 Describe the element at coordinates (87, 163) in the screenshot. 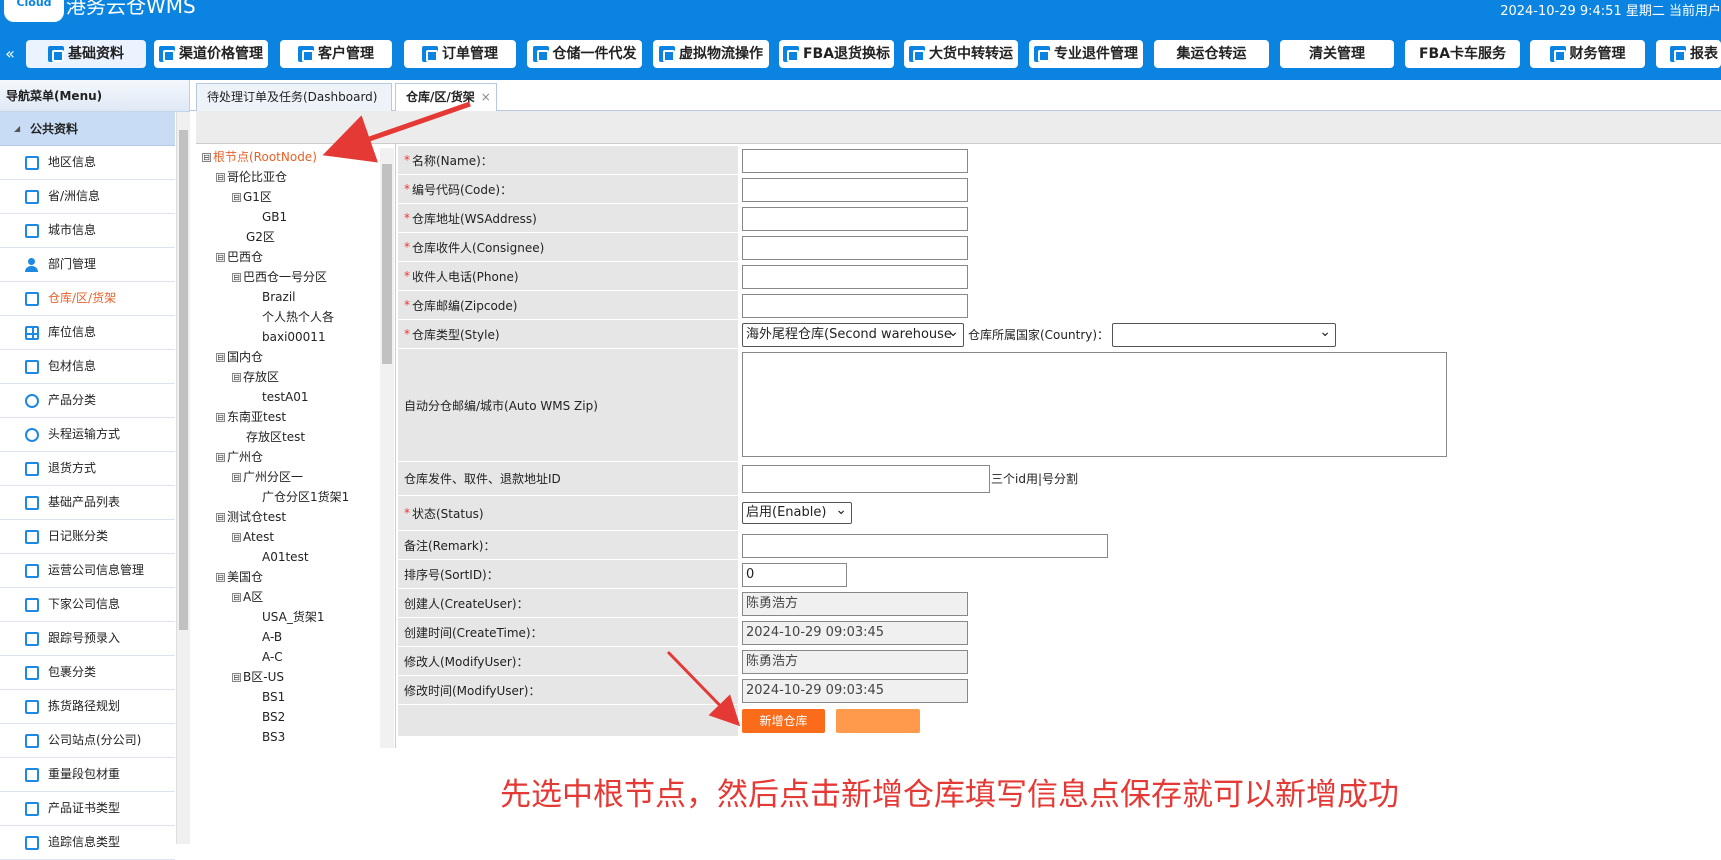

I see `menu-region: 地区信息` at that location.